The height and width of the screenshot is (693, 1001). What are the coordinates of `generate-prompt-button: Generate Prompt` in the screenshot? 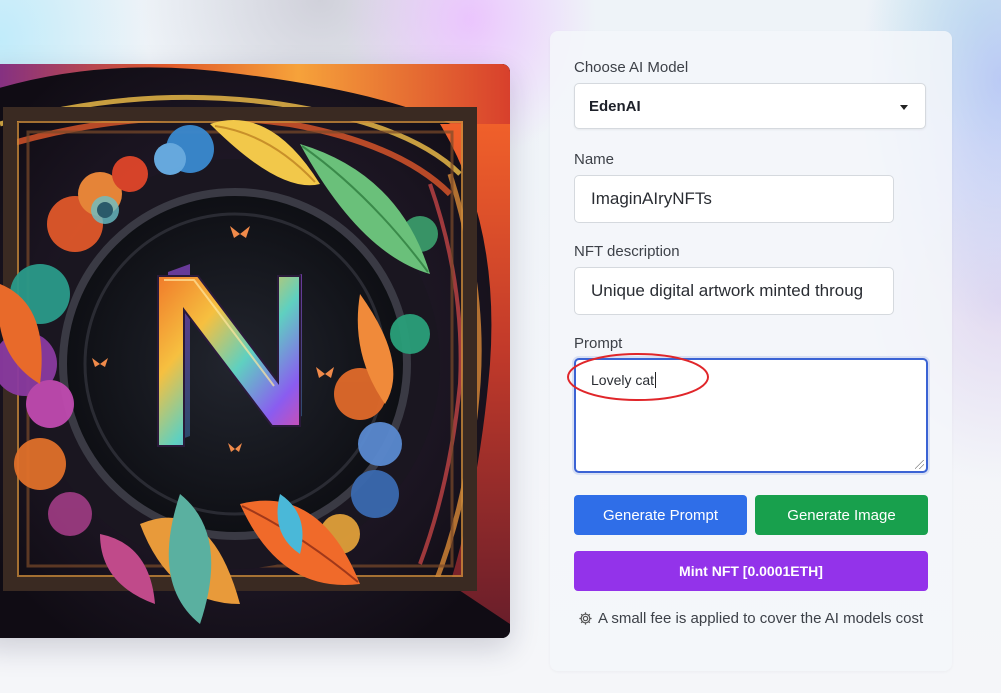 It's located at (660, 515).